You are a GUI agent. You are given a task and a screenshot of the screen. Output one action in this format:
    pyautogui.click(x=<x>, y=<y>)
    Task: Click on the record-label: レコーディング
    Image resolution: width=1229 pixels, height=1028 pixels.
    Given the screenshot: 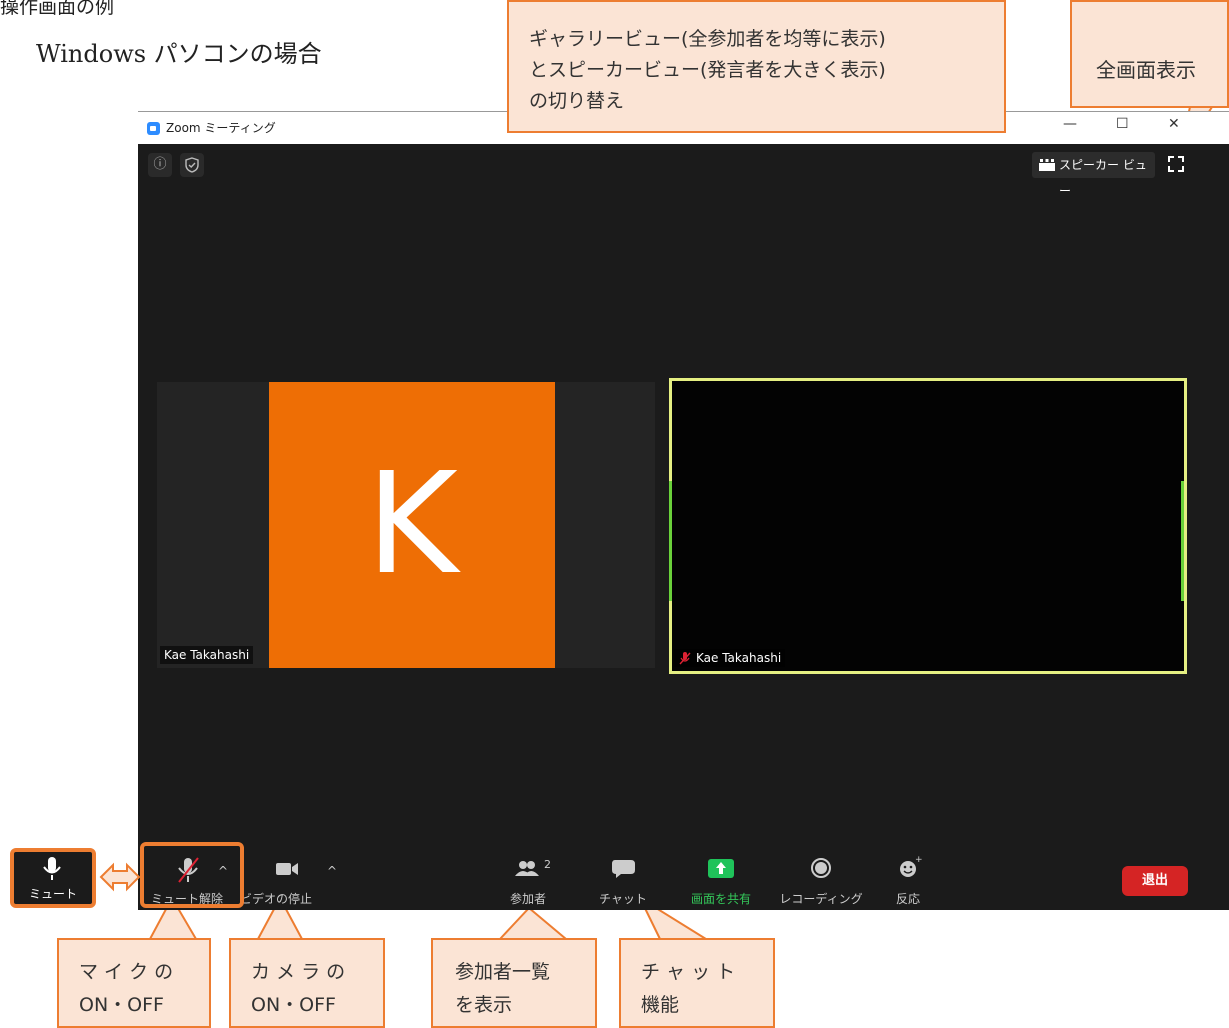 What is the action you would take?
    pyautogui.click(x=821, y=899)
    